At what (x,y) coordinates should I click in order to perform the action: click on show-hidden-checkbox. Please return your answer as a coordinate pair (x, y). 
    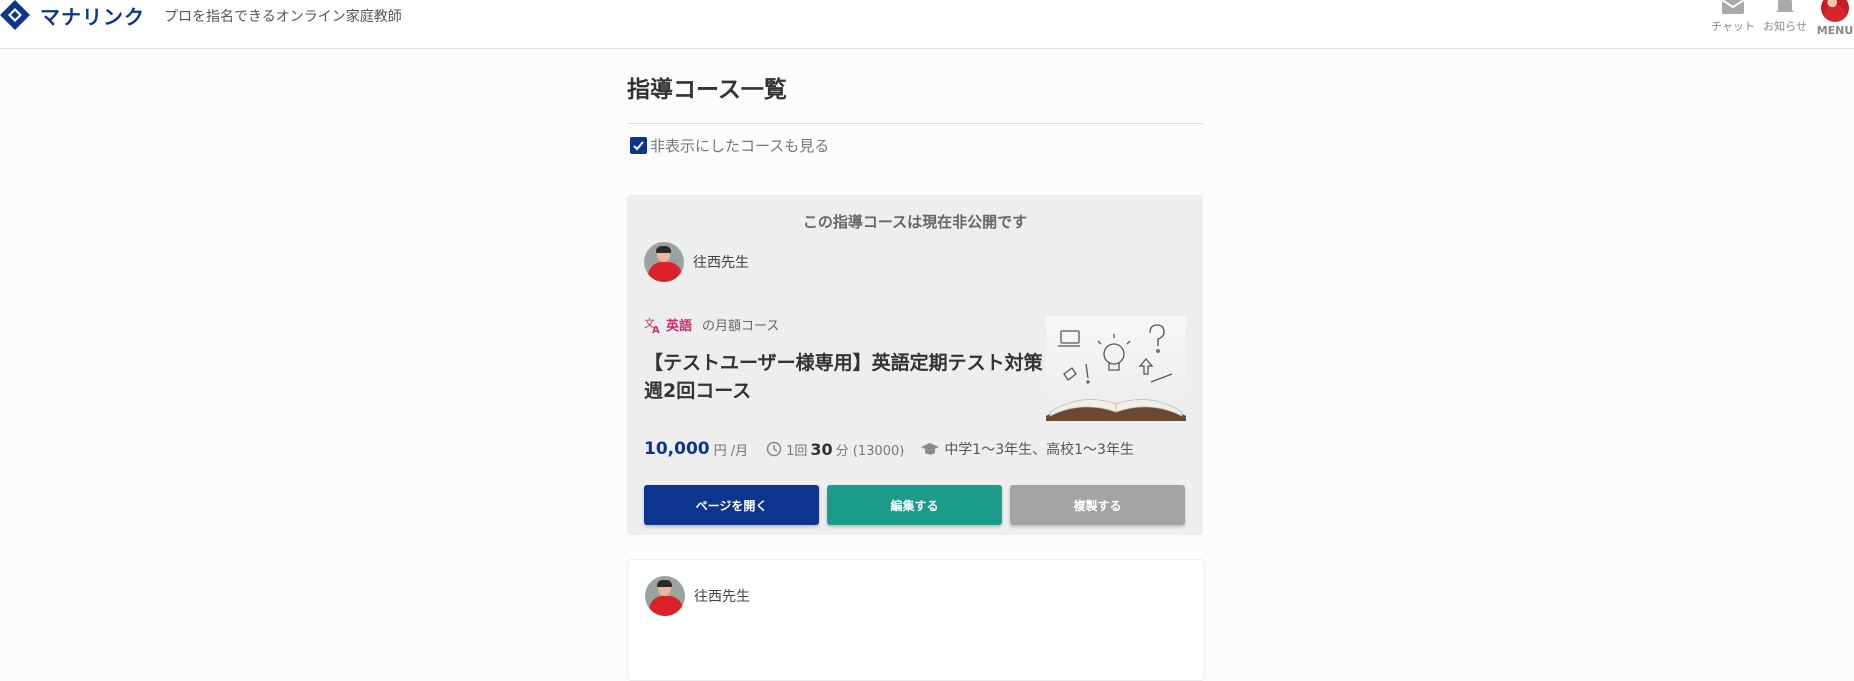
    Looking at the image, I should click on (638, 145).